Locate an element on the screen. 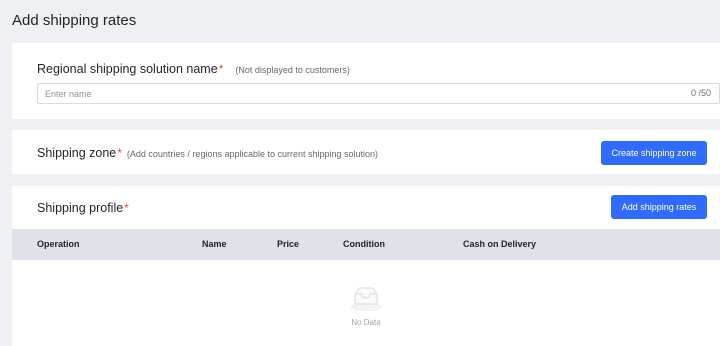  solution-name-label: Regional shipping solution name is located at coordinates (127, 69).